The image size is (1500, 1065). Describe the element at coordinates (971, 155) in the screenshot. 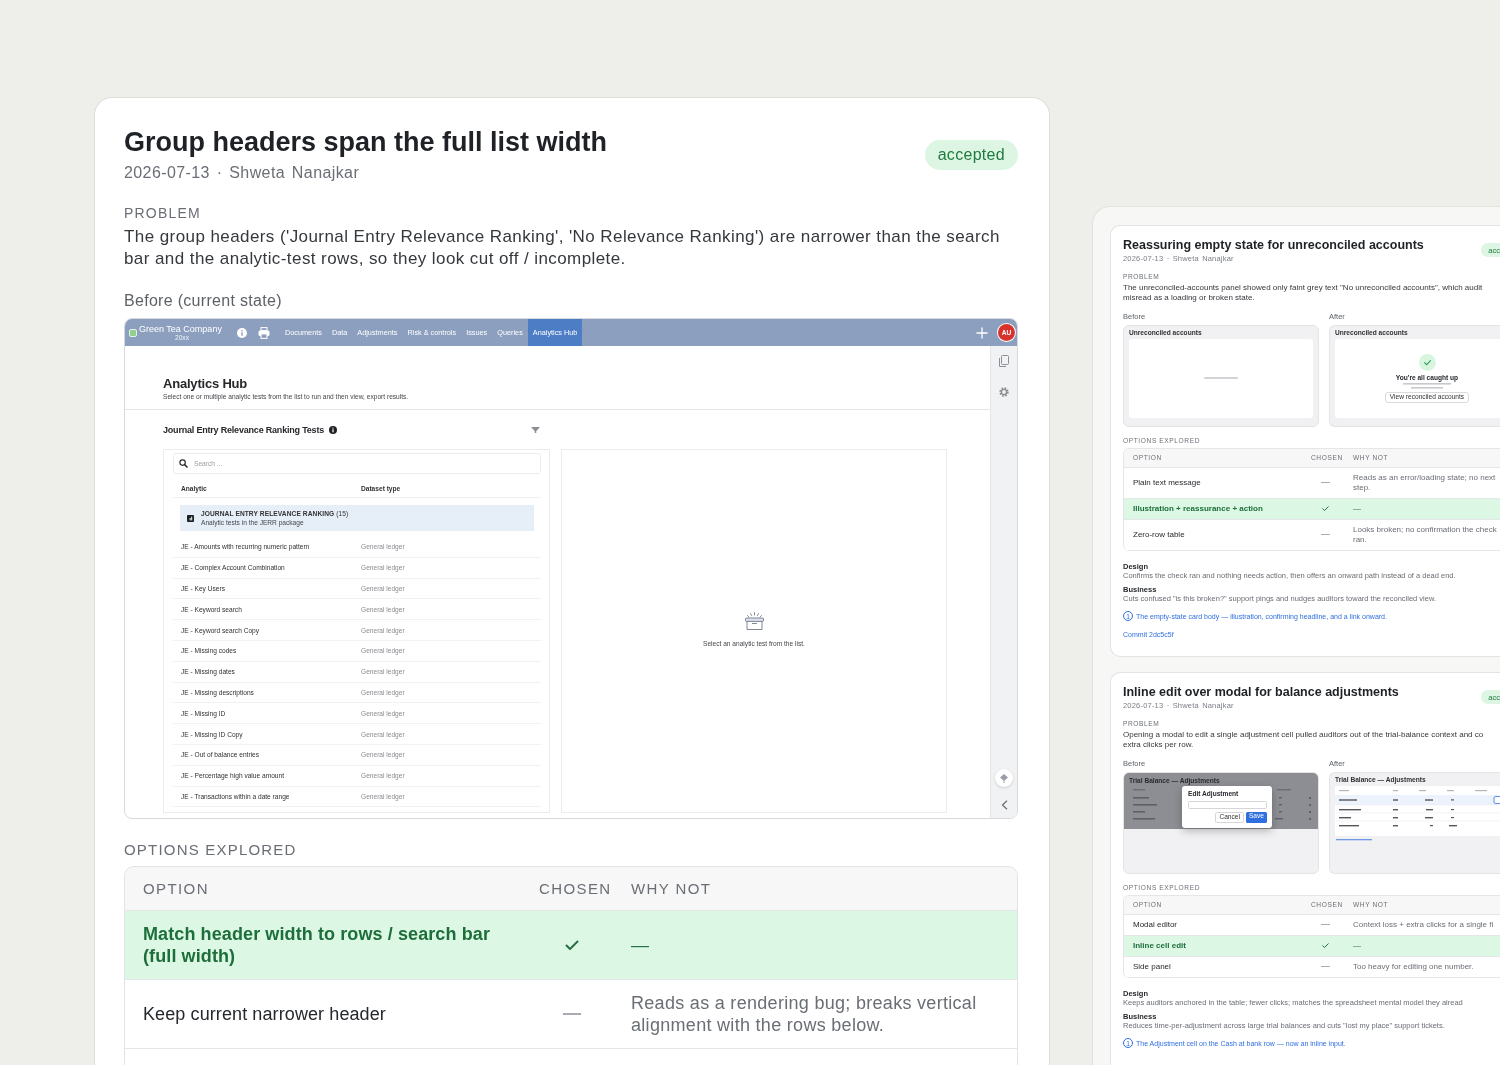

I see `status-badge: accepted` at that location.